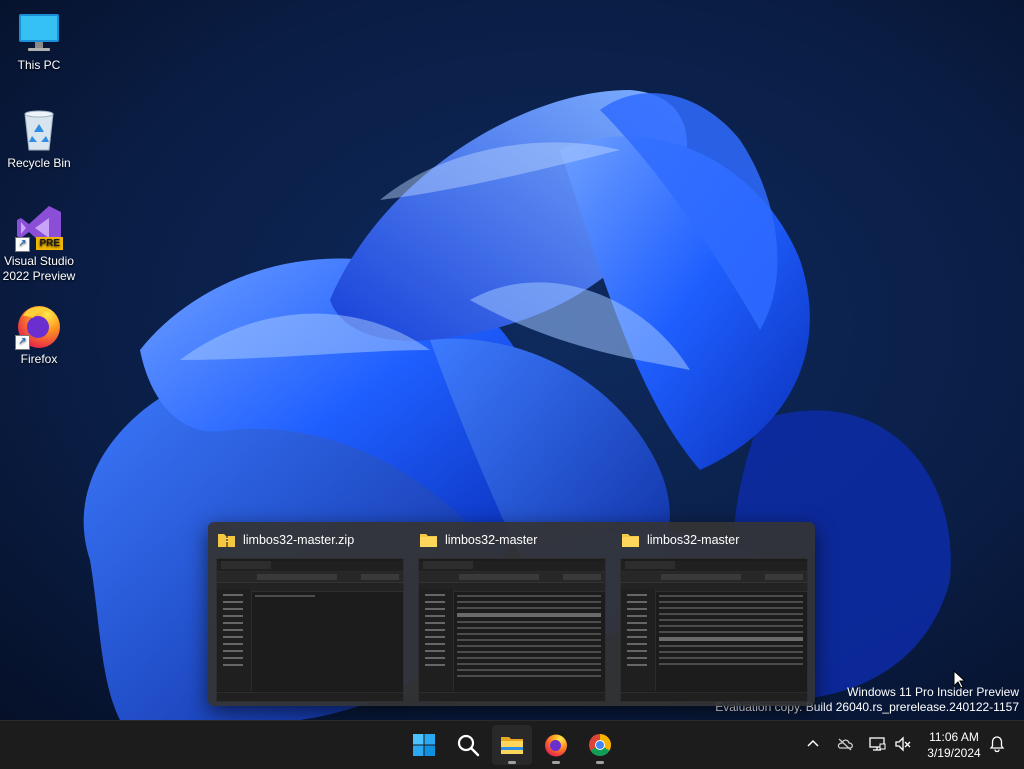  I want to click on firefox-icon: ↗, so click(39, 326).